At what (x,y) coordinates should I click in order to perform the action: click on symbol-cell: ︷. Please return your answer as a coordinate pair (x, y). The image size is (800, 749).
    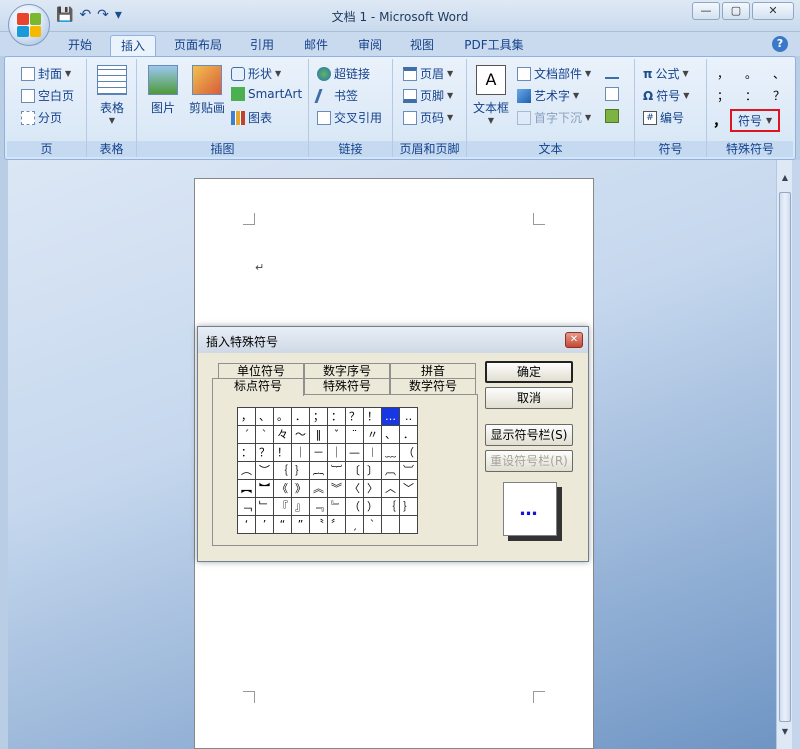
    Looking at the image, I should click on (318, 470).